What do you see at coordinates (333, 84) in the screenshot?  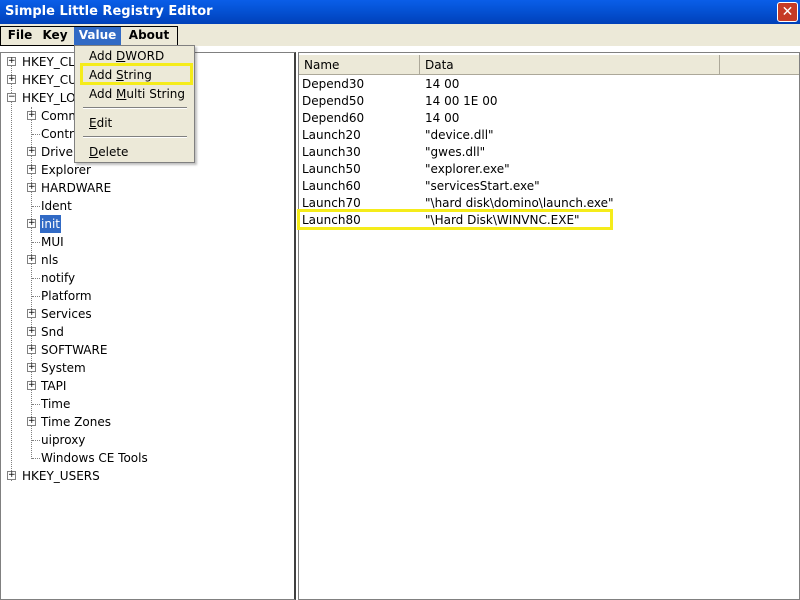 I see `value-name-cell: Depend30` at bounding box center [333, 84].